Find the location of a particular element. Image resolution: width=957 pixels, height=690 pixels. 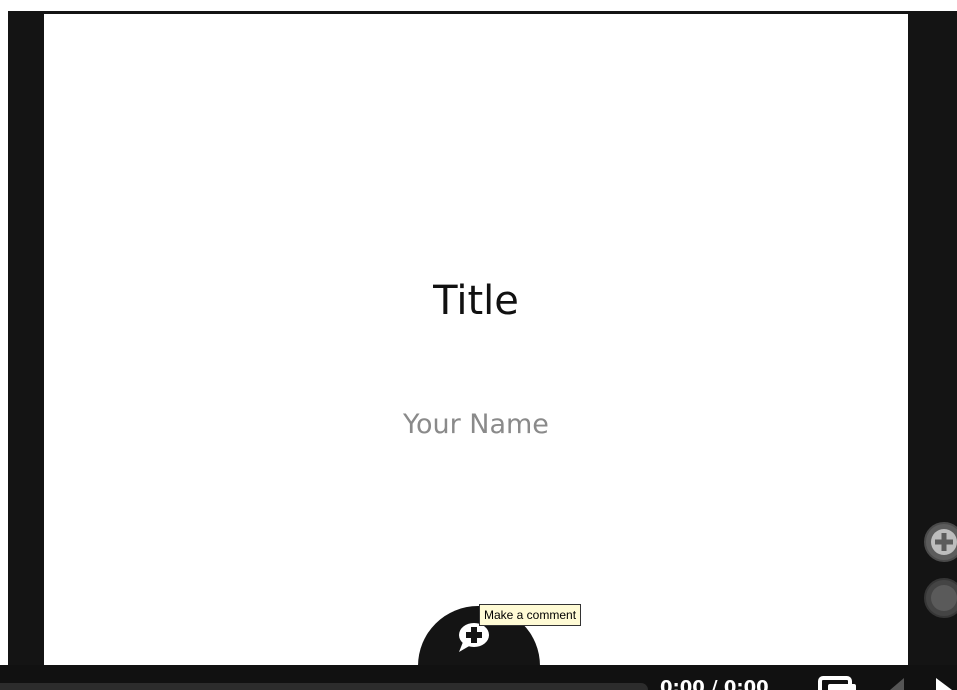

previous-icon is located at coordinates (896, 684).